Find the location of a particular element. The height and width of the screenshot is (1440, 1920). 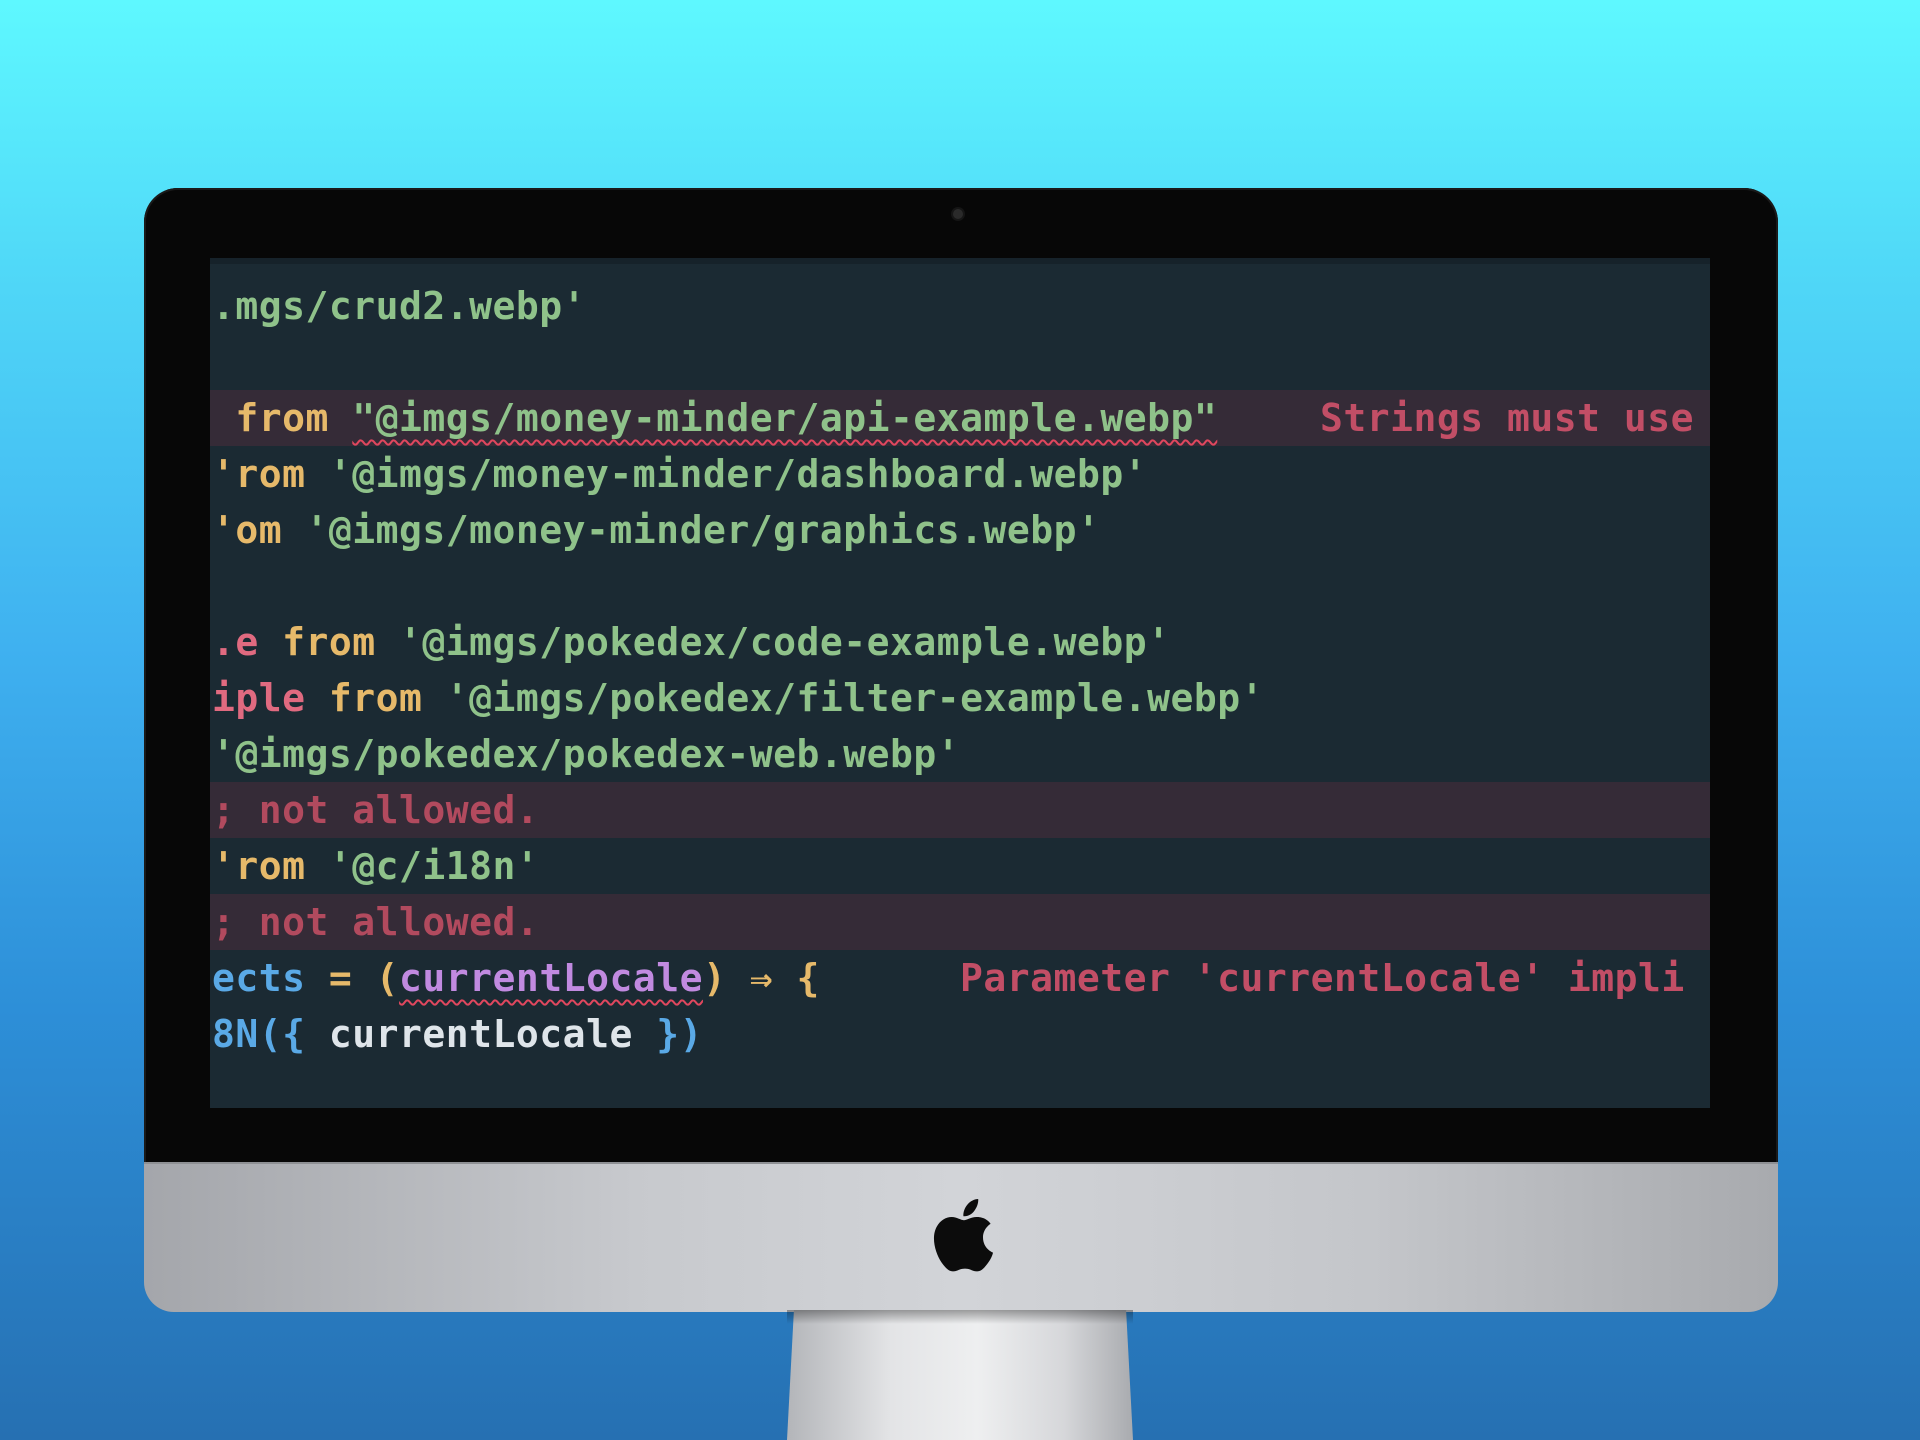

code-line: .mgs/crud2.webp' is located at coordinates (960, 306).